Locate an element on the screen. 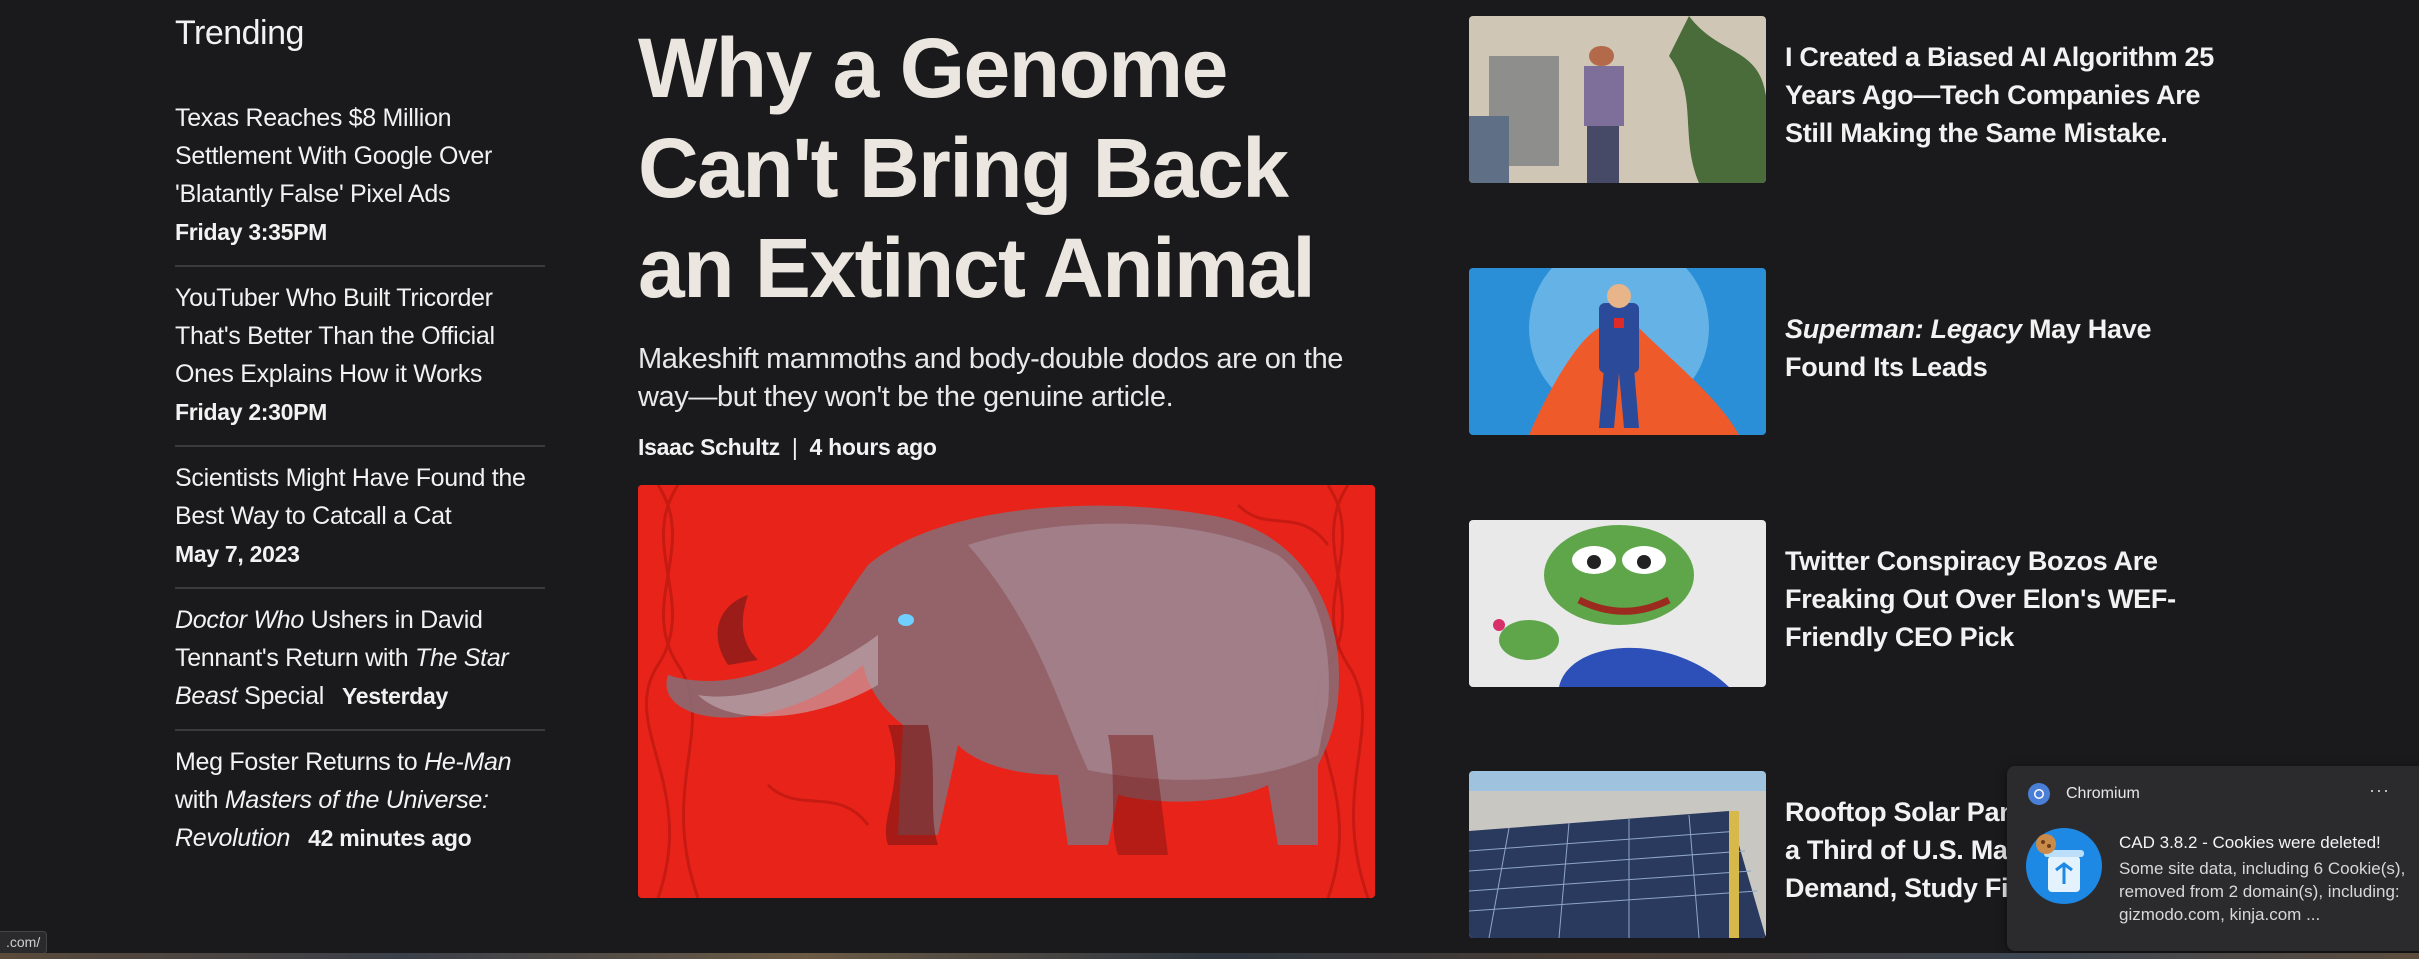 Image resolution: width=2419 pixels, height=959 pixels. recycle-bin-icon is located at coordinates (2064, 866).